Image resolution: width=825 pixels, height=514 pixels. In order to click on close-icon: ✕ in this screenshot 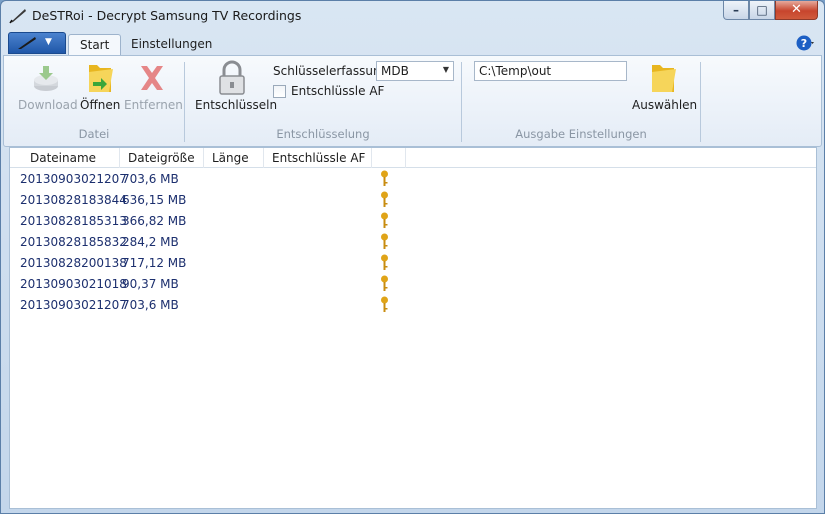, I will do `click(796, 9)`.